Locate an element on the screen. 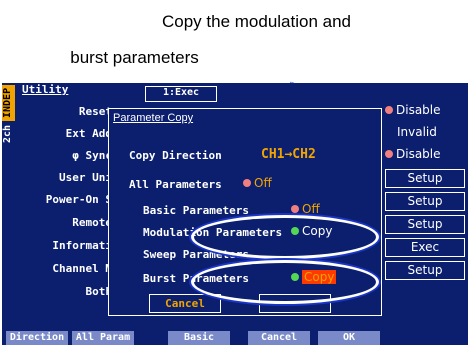  all-parameters-label: All Parameters is located at coordinates (175, 184).